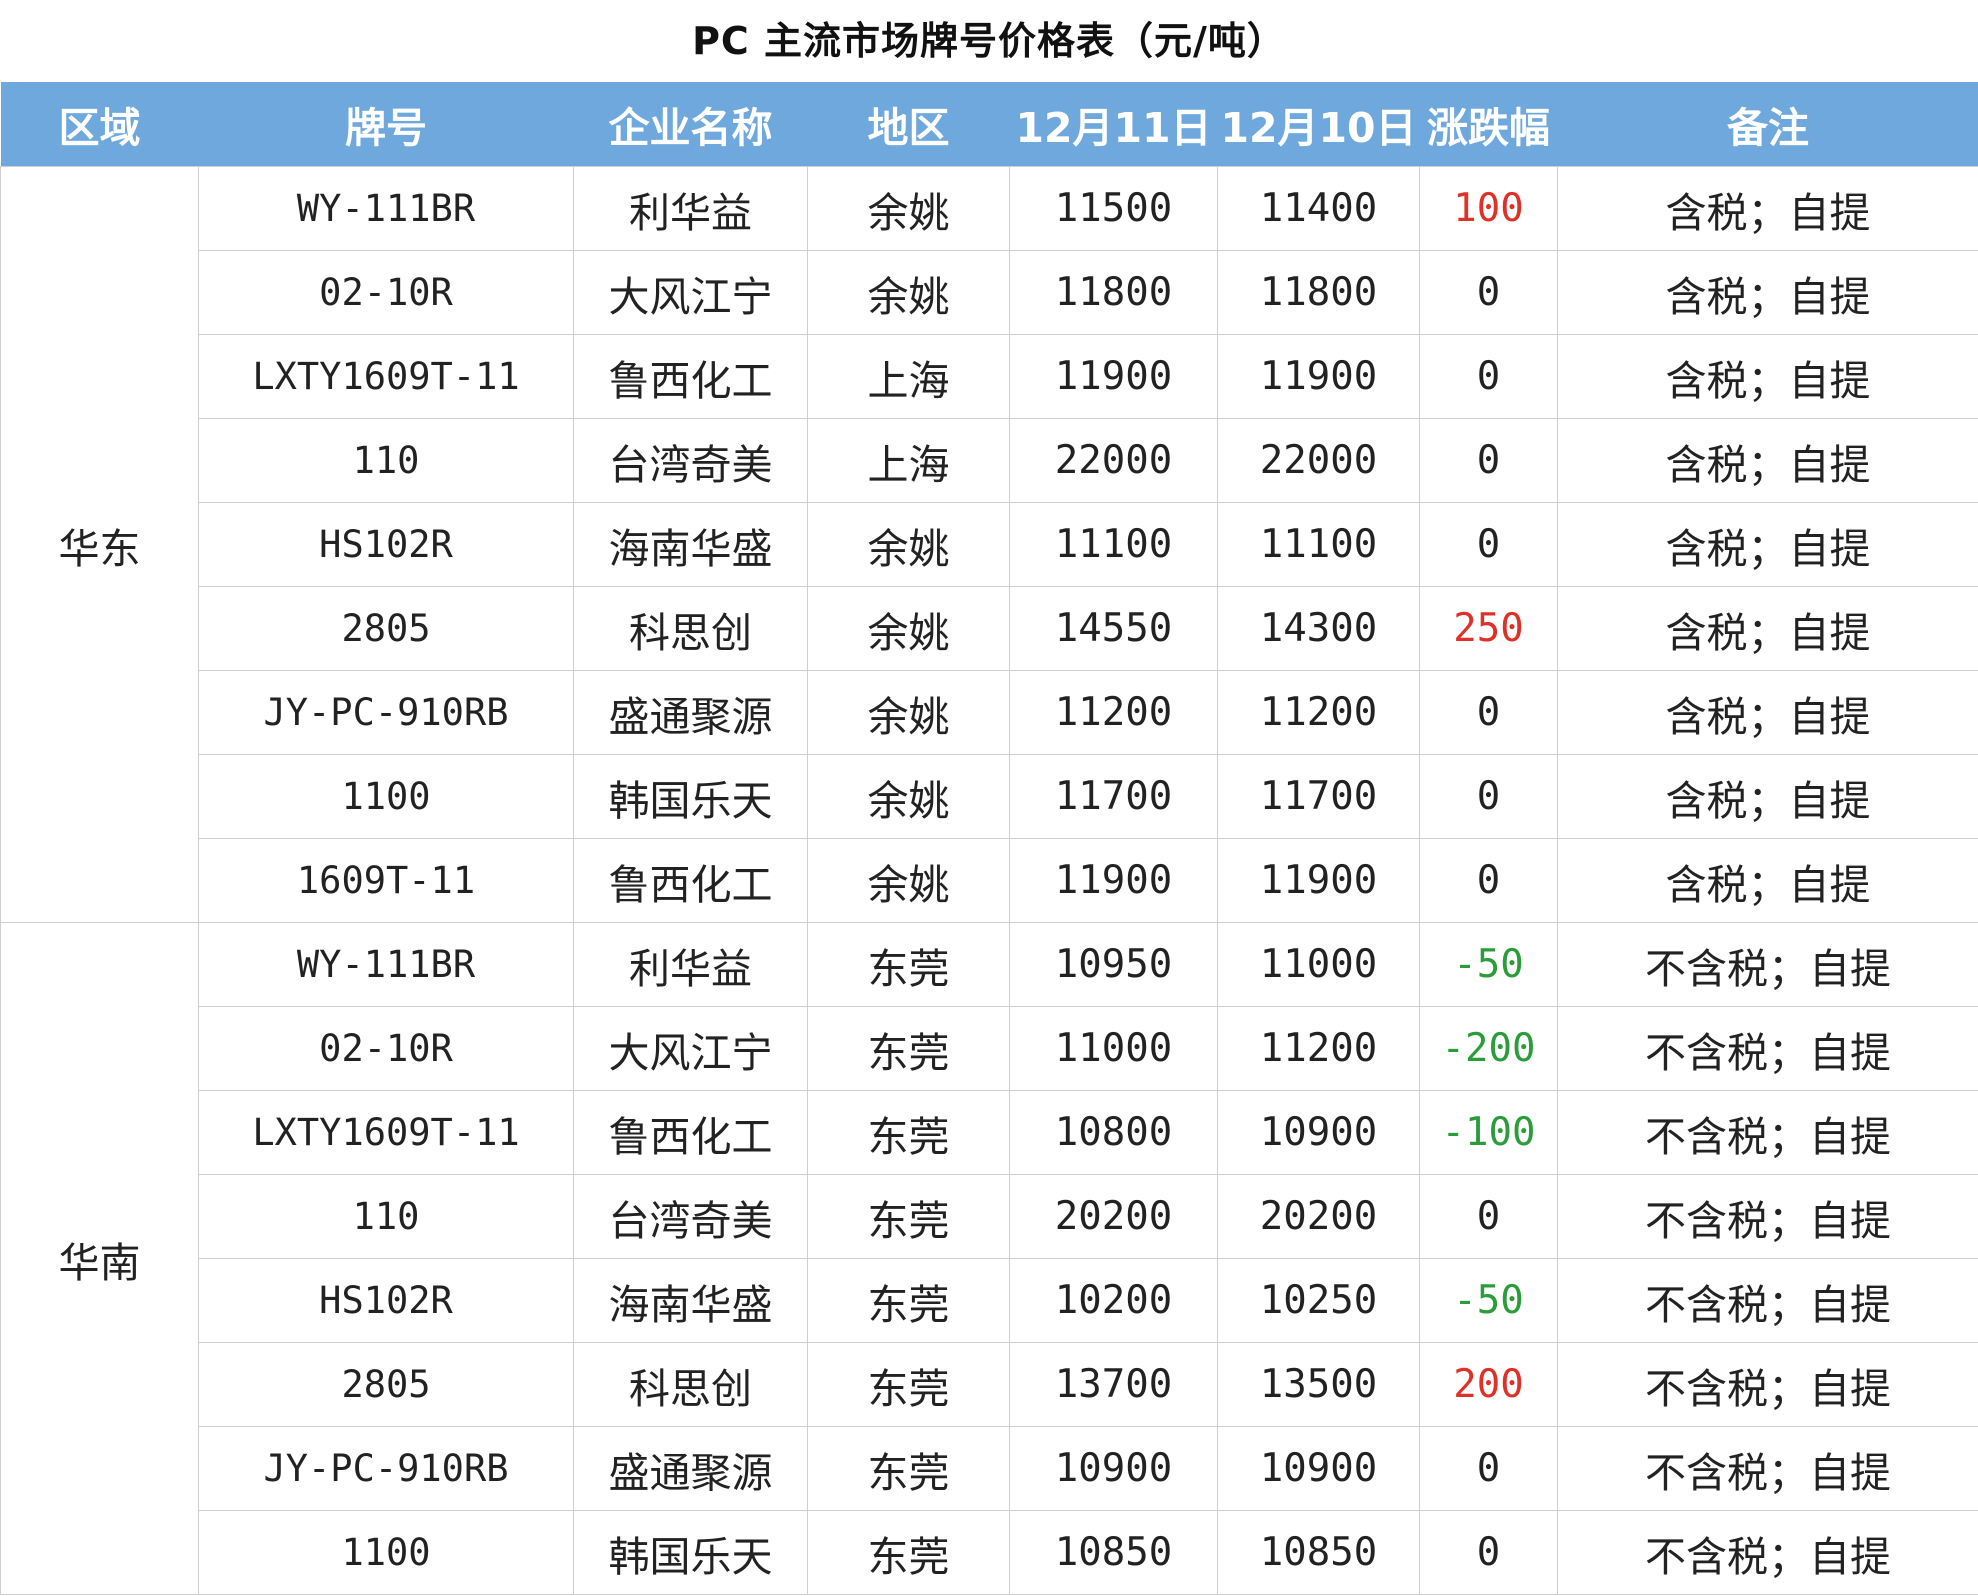 The width and height of the screenshot is (1978, 1596). I want to click on header-company: 企业名称, so click(690, 124).